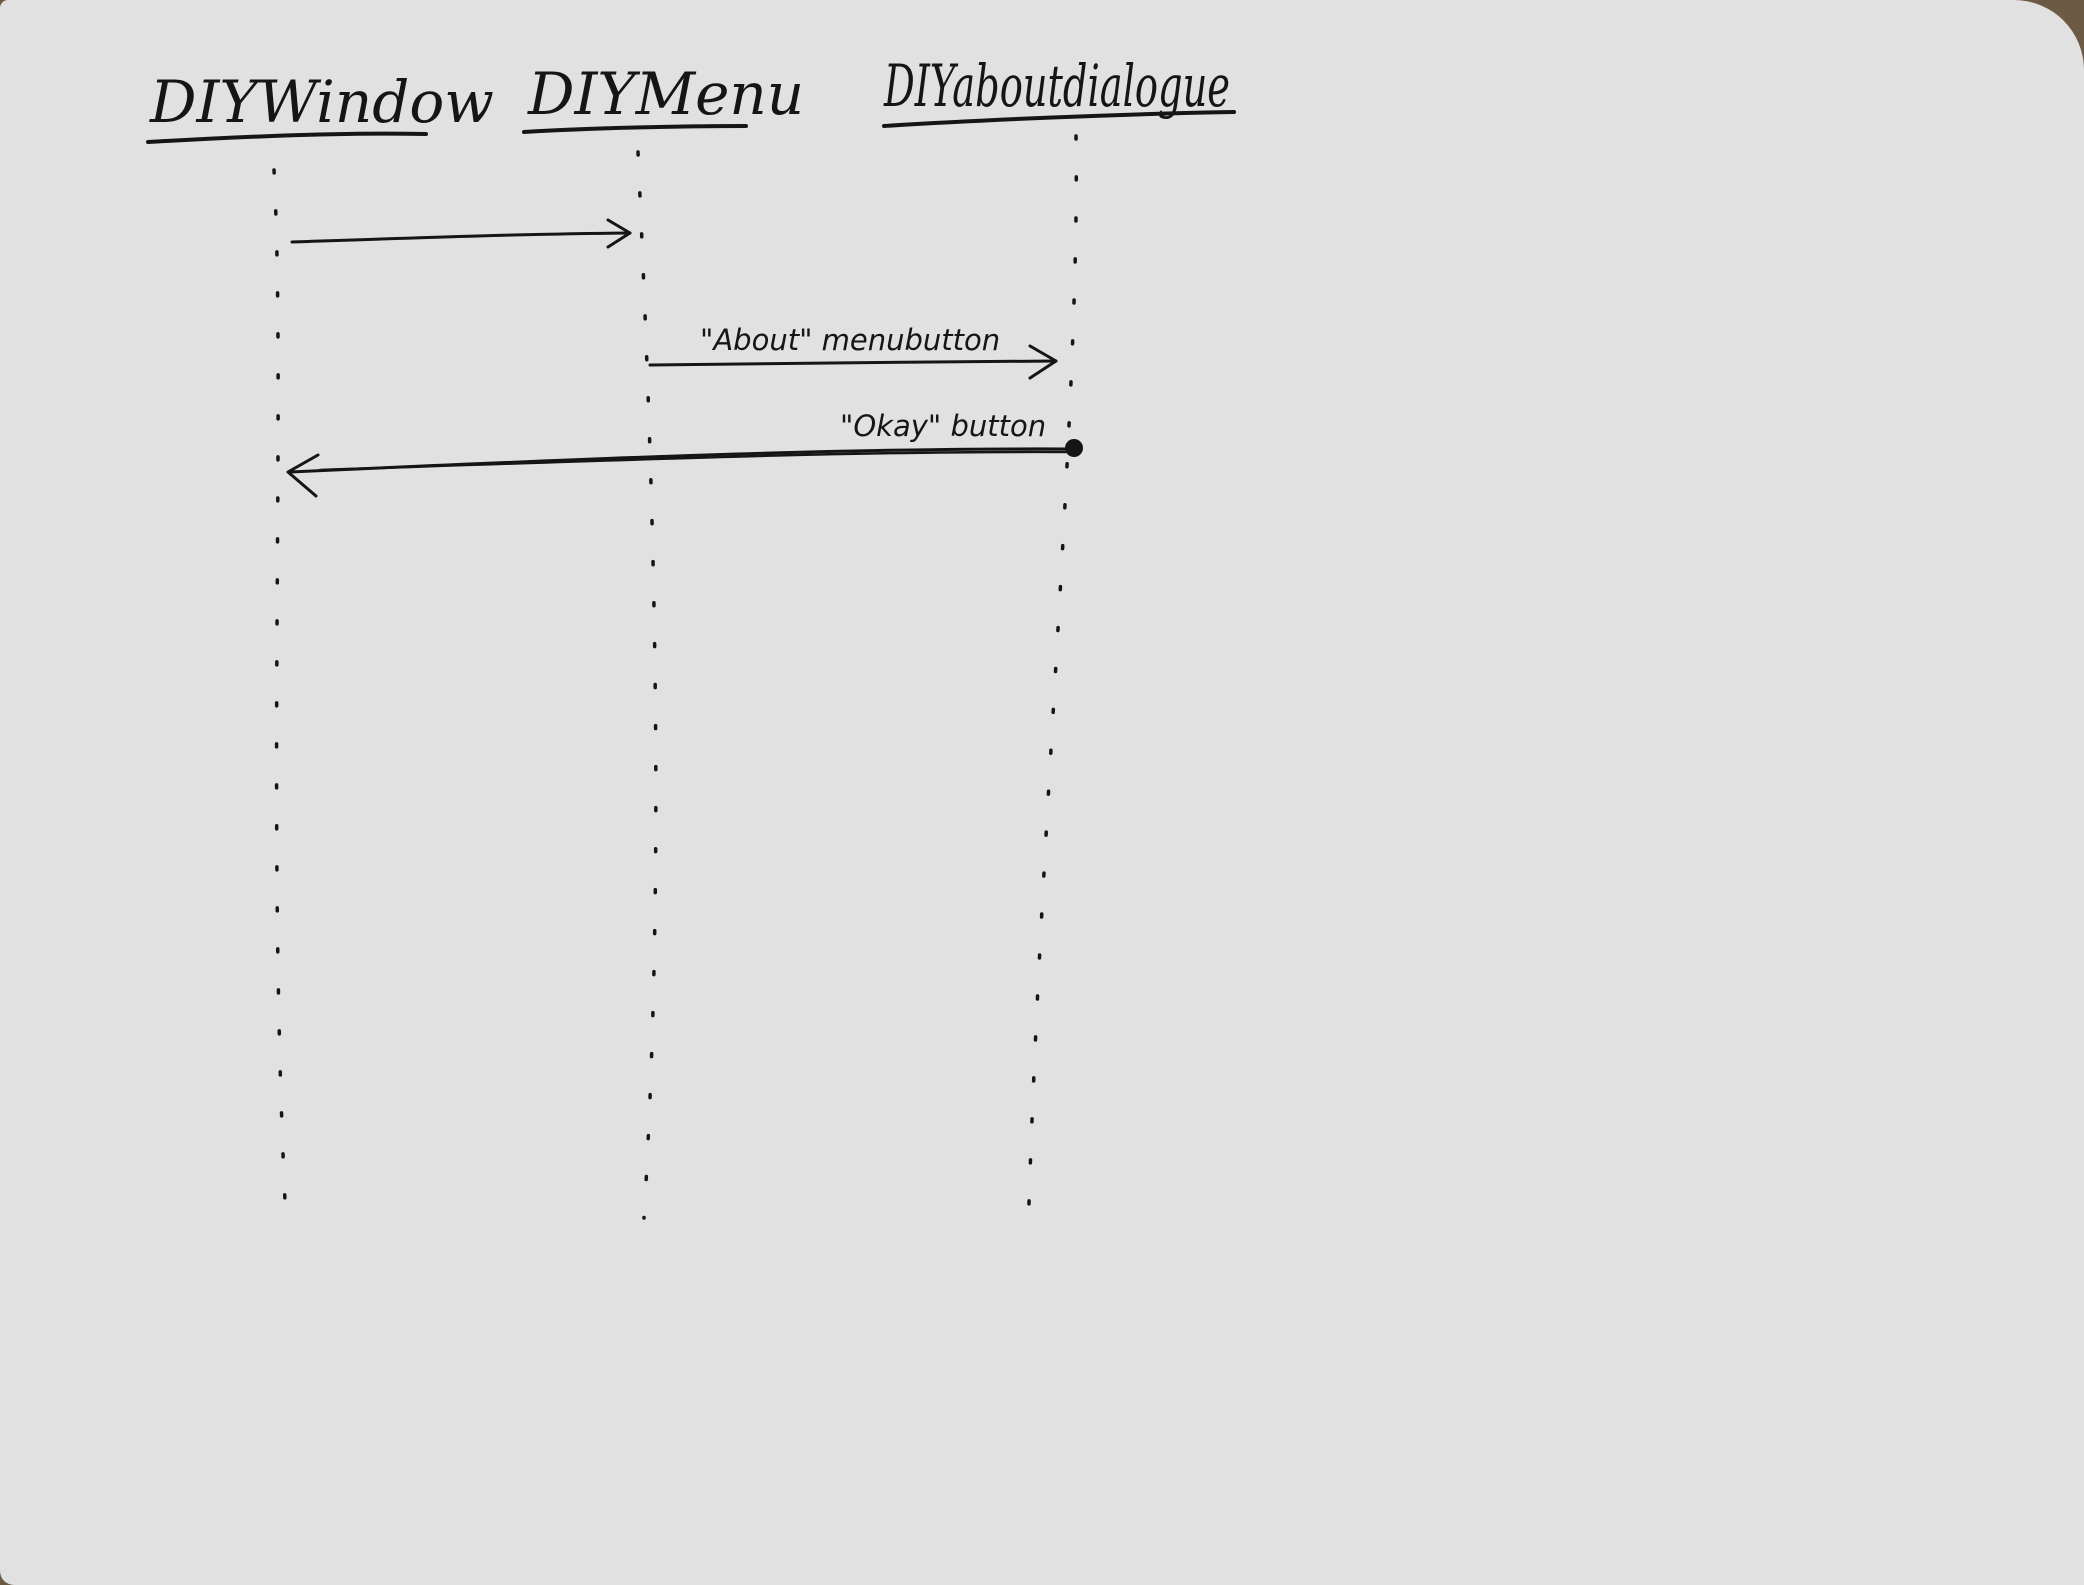 This screenshot has height=1585, width=2084. Describe the element at coordinates (1052, 686) in the screenshot. I see `lifeline-diy-about-dialogue` at that location.